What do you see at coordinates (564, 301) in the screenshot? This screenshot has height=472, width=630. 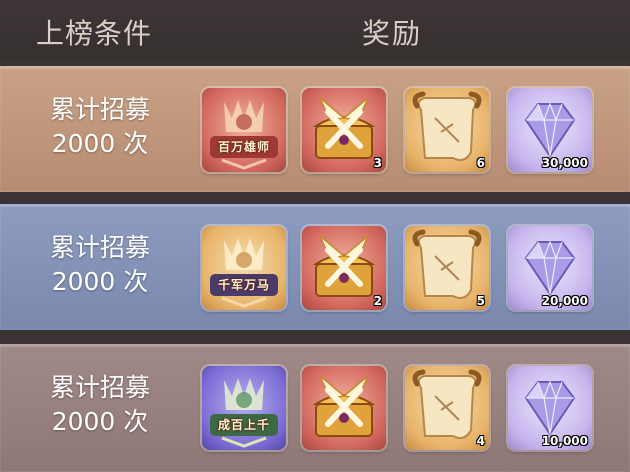 I see `quantity-label: 20,000` at bounding box center [564, 301].